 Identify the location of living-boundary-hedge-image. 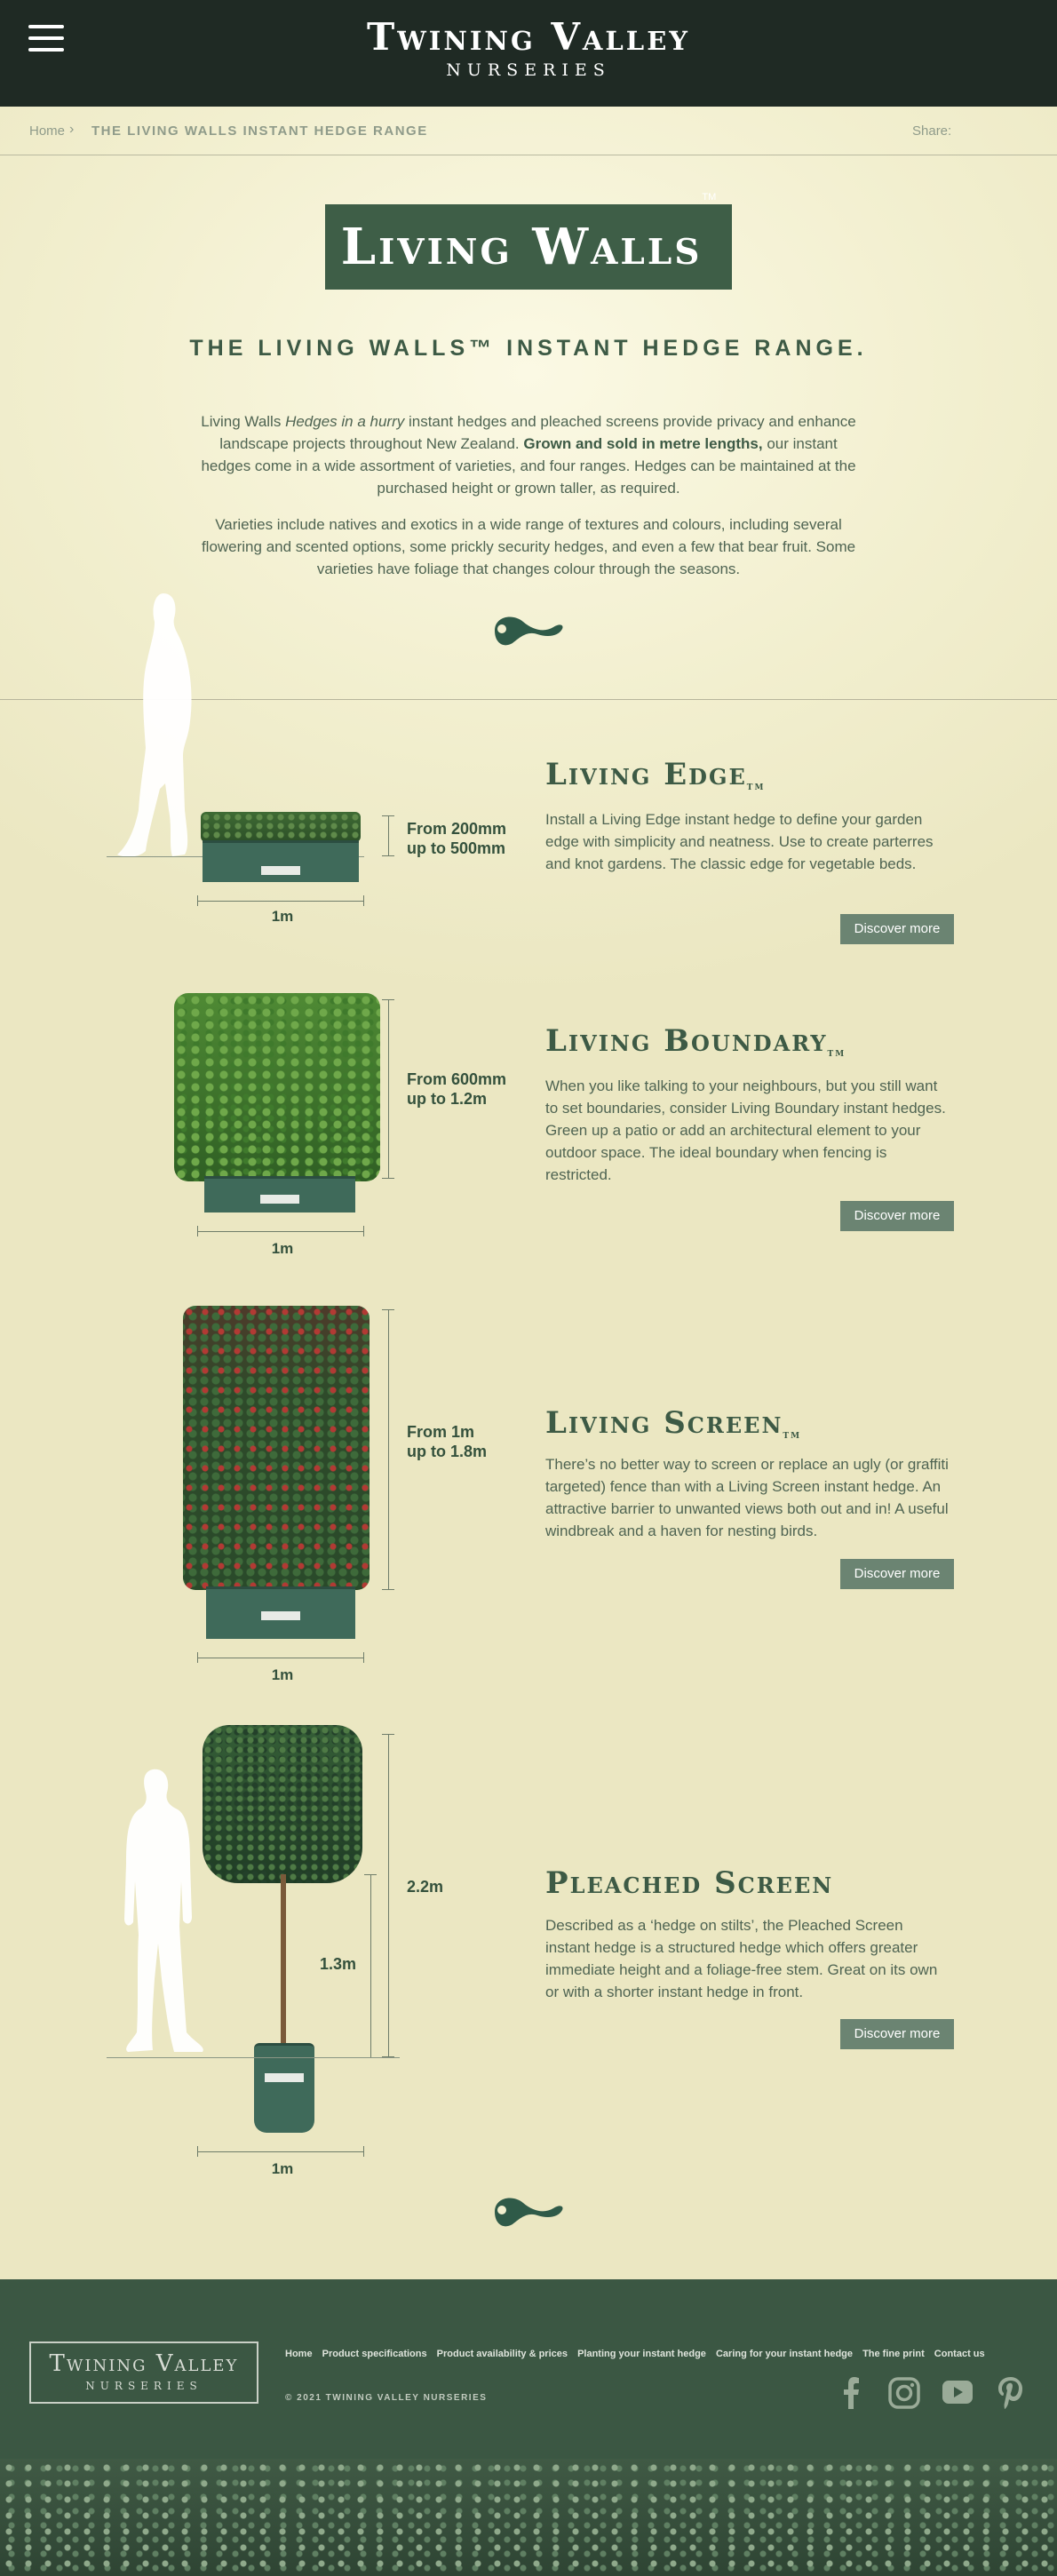
(277, 1087).